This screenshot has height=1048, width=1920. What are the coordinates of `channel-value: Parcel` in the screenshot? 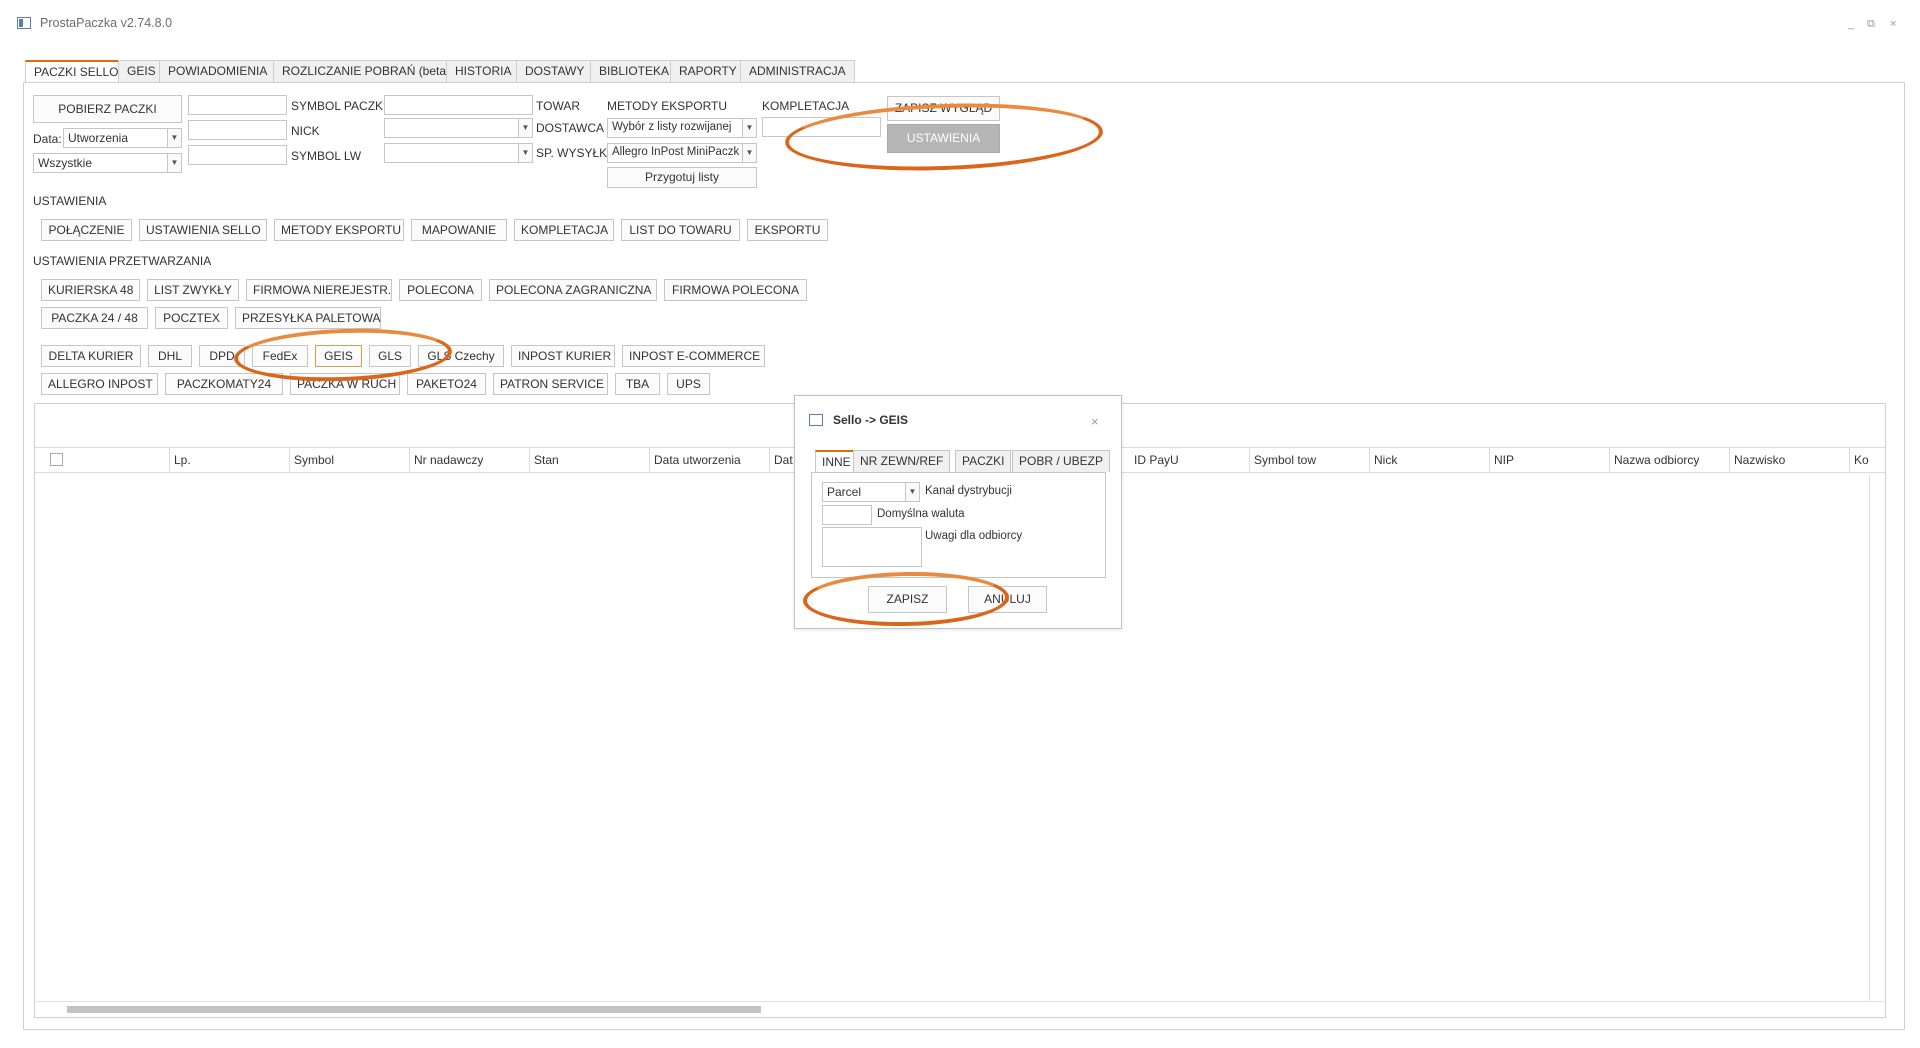 It's located at (844, 492).